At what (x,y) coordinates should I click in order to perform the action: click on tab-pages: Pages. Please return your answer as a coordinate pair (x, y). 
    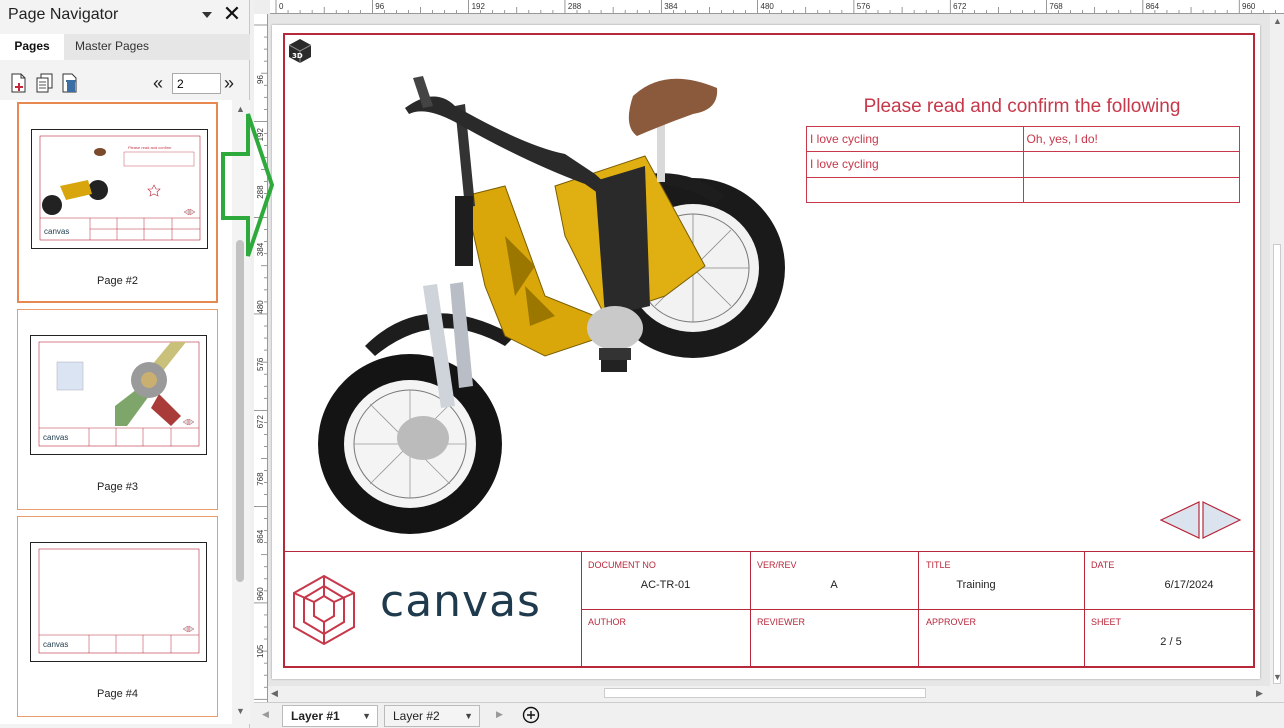
    Looking at the image, I should click on (32, 47).